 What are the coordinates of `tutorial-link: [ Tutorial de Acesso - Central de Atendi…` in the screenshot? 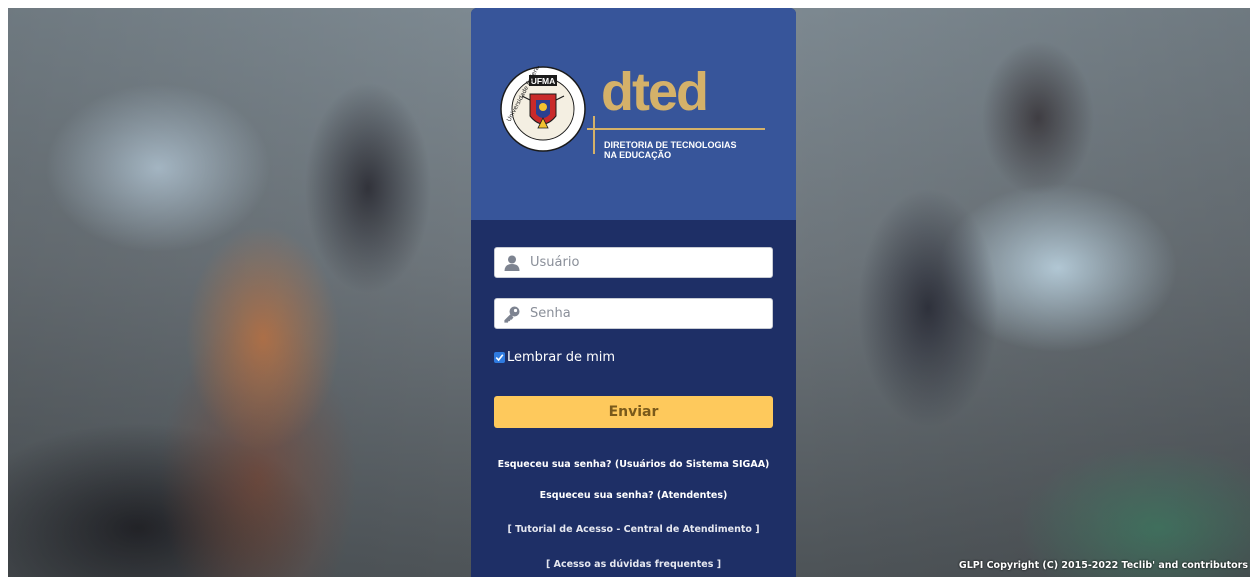 It's located at (633, 529).